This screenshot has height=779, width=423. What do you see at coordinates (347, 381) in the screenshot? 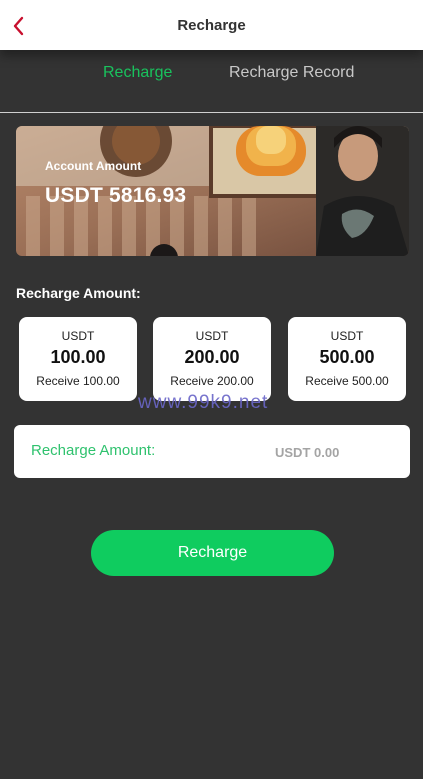
I see `amount-option-receive: Receive 500.00` at bounding box center [347, 381].